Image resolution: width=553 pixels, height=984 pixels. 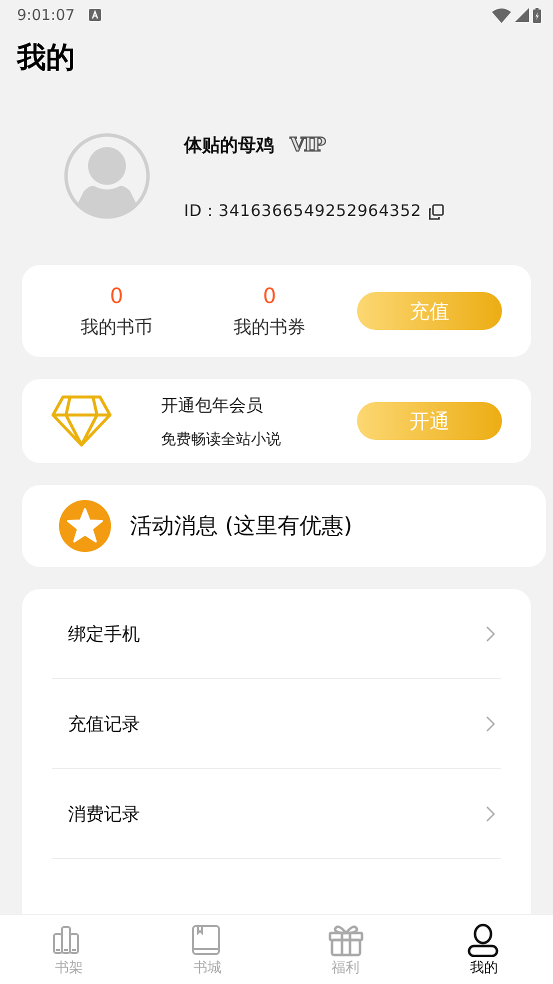 What do you see at coordinates (537, 15) in the screenshot?
I see `battery-icon` at bounding box center [537, 15].